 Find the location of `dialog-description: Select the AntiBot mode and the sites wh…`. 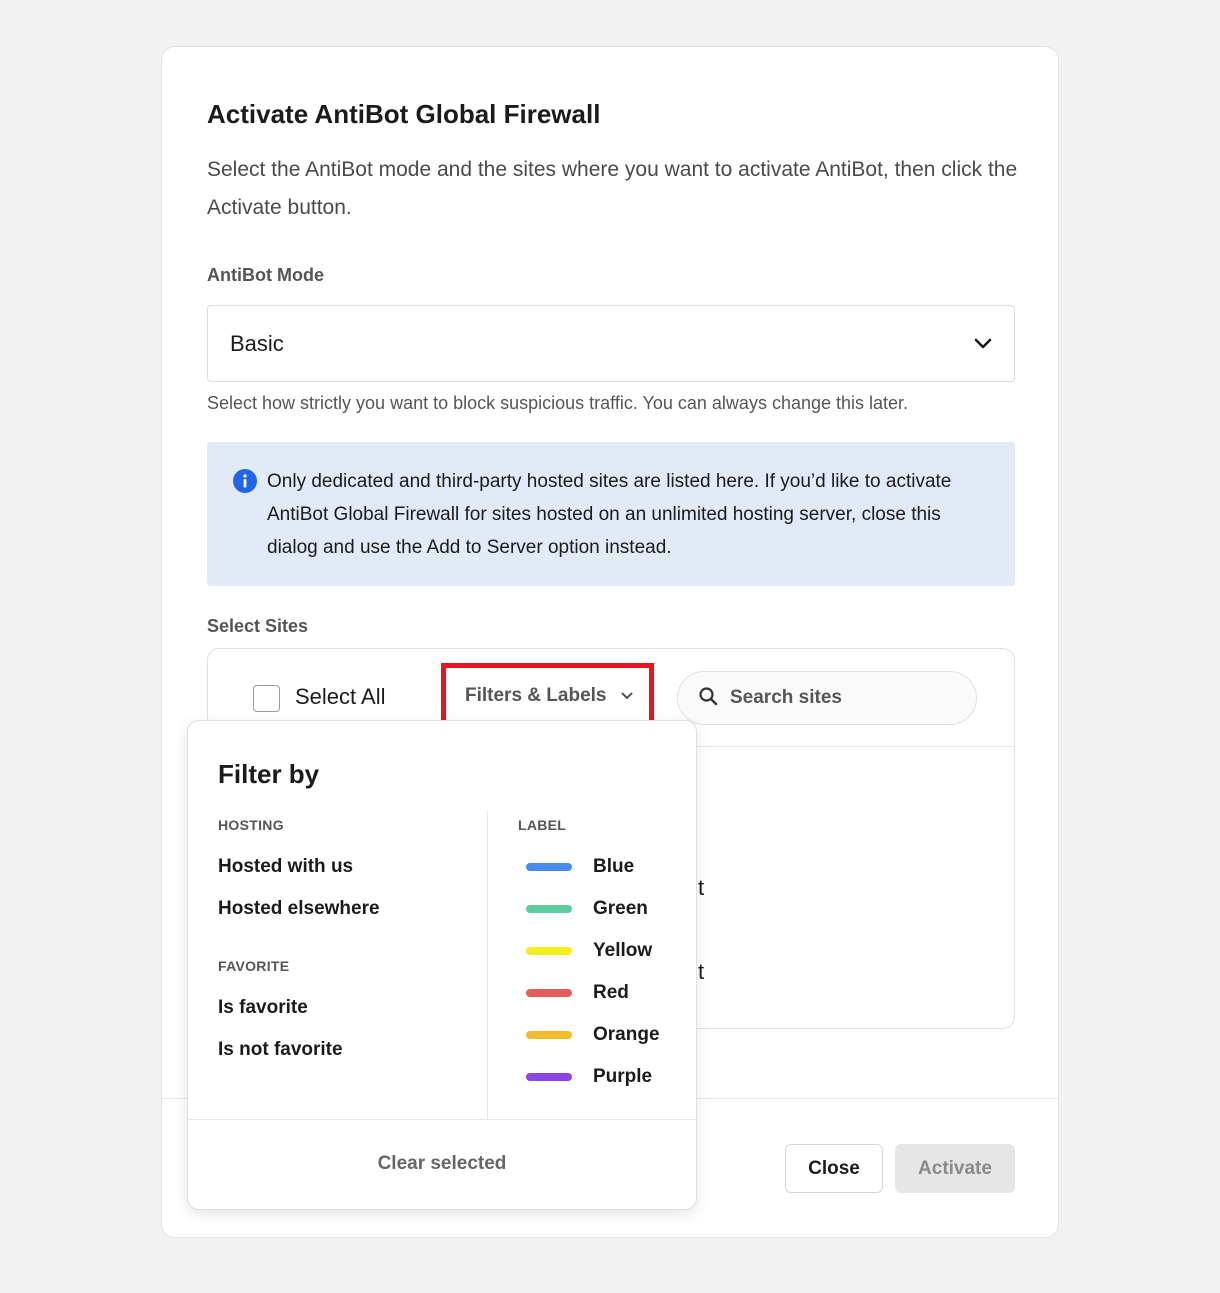

dialog-description: Select the AntiBot mode and the sites wh… is located at coordinates (612, 188).